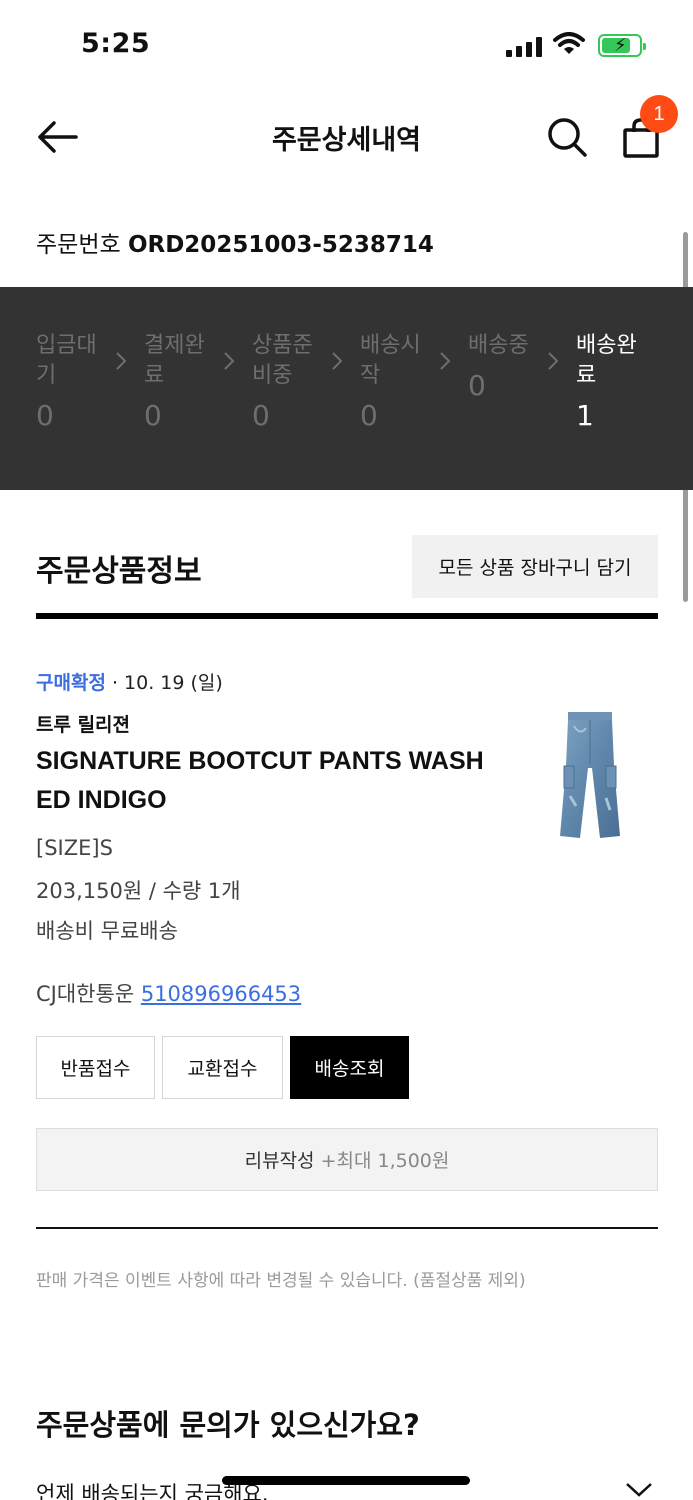 This screenshot has width=693, height=1500. What do you see at coordinates (85, 994) in the screenshot?
I see `courier-name: CJ대한통운` at bounding box center [85, 994].